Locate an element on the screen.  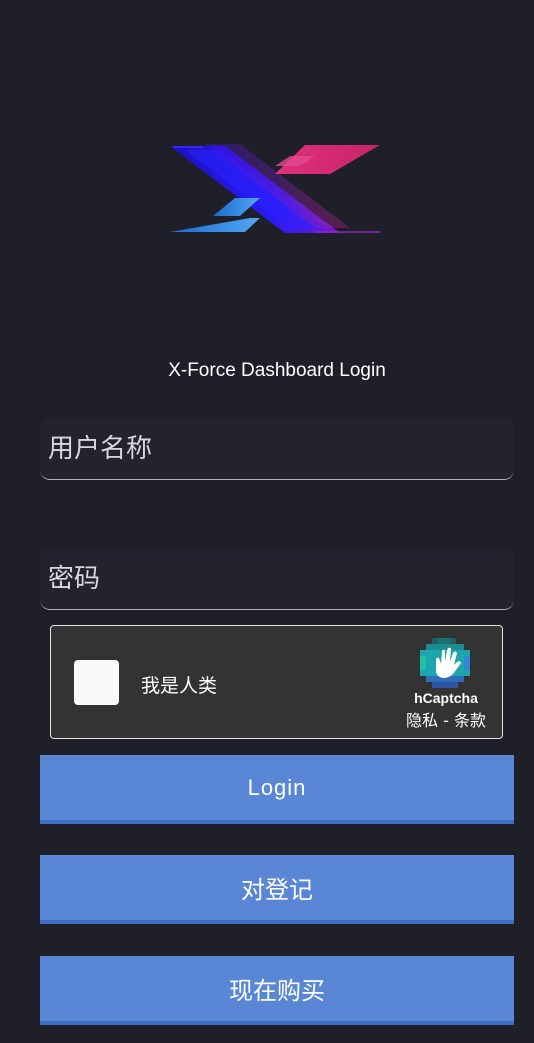
hcaptcha-hand-icon is located at coordinates (445, 663).